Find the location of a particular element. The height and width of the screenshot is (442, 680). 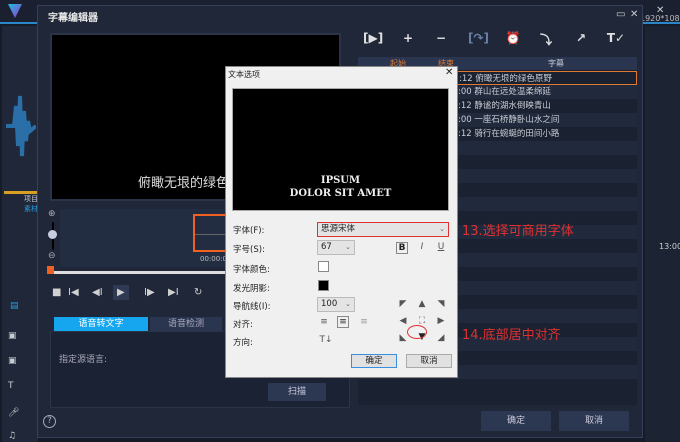

glow-shadow-swatch is located at coordinates (323, 285).